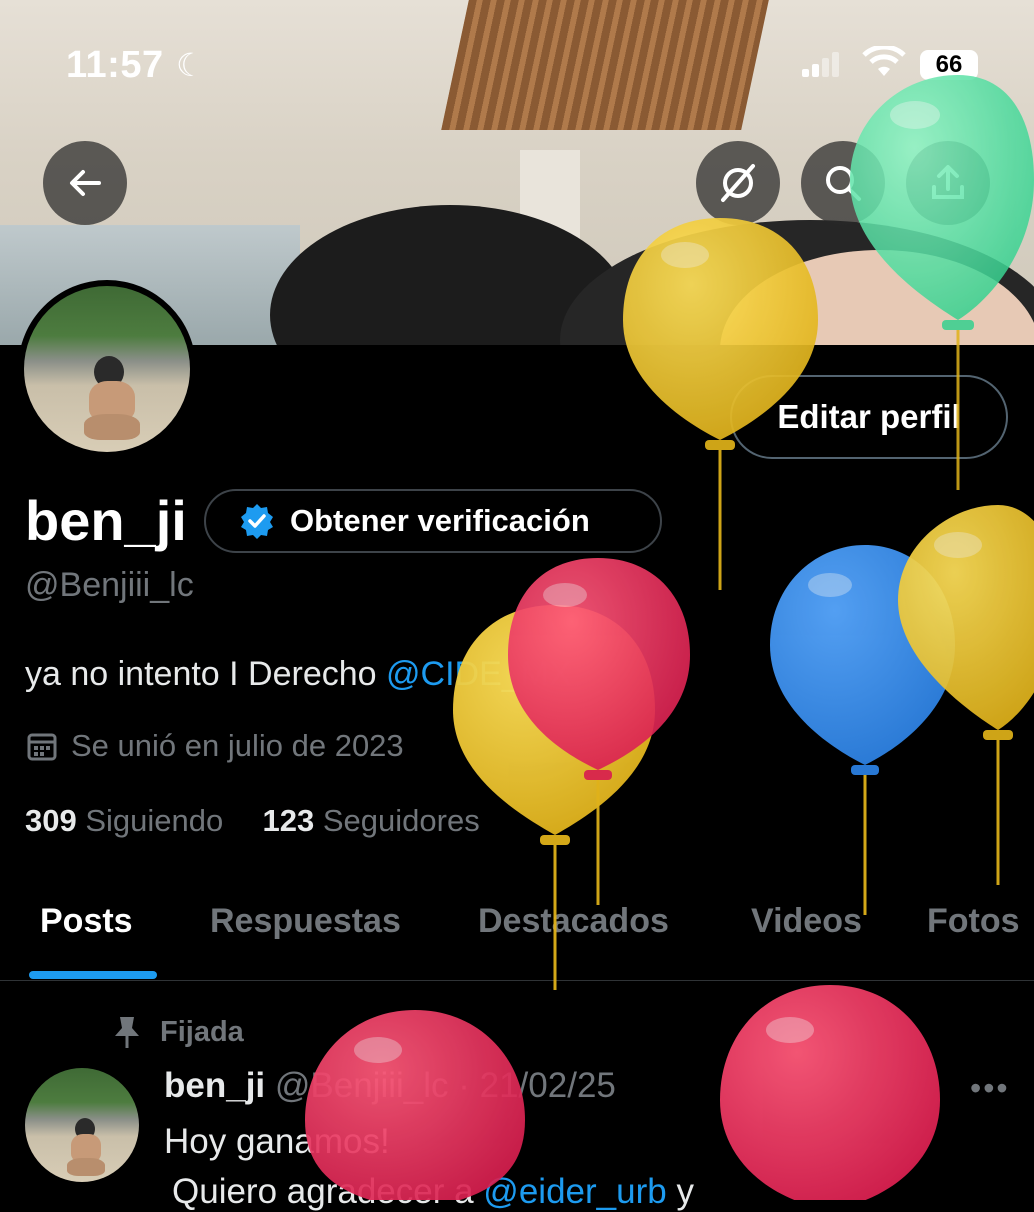 The width and height of the screenshot is (1034, 1212). I want to click on status-time: 11:57, so click(115, 65).